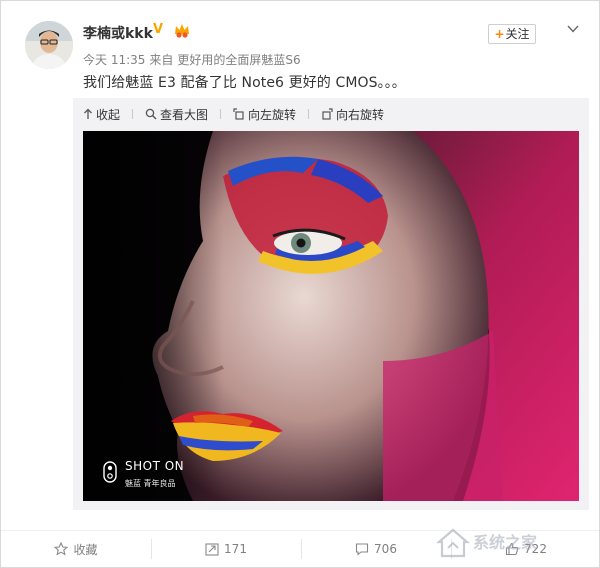  What do you see at coordinates (110, 472) in the screenshot?
I see `camera-icon` at bounding box center [110, 472].